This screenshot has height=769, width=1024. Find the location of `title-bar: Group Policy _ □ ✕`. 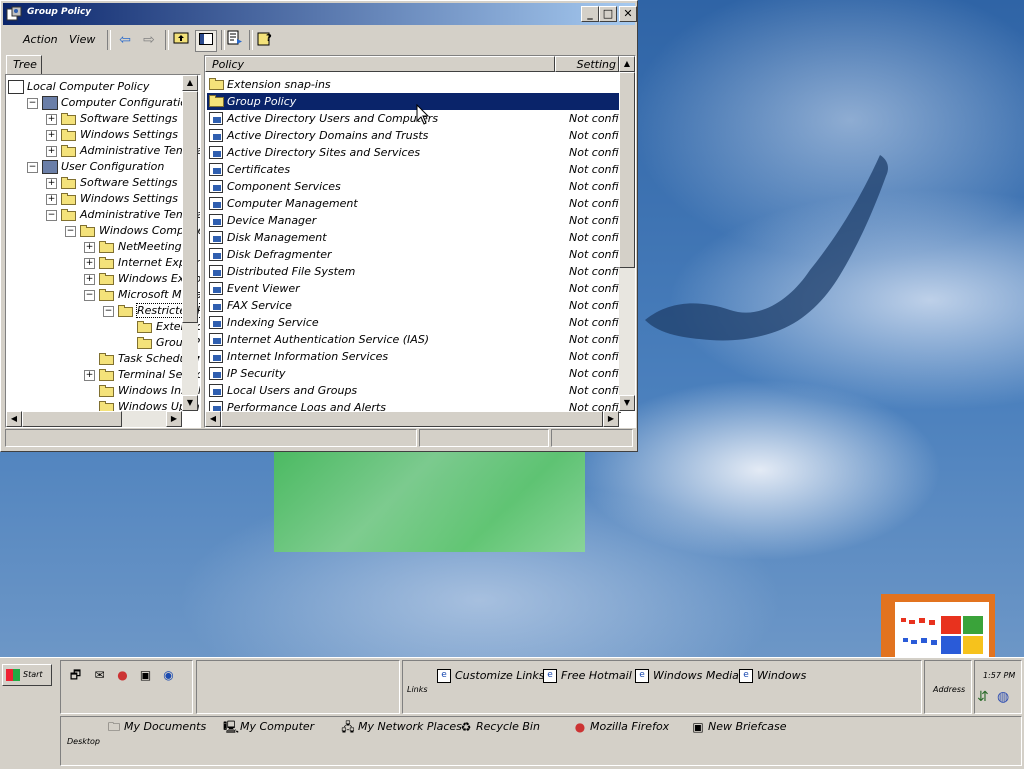

title-bar: Group Policy _ □ ✕ is located at coordinates (320, 14).